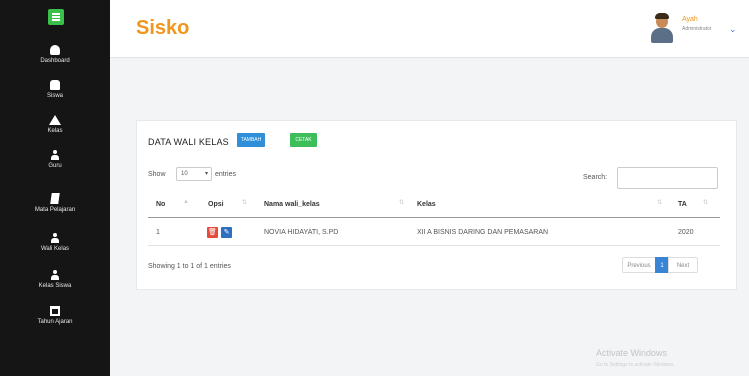  I want to click on column-header-nama: Nama wali_kelas, so click(292, 204).